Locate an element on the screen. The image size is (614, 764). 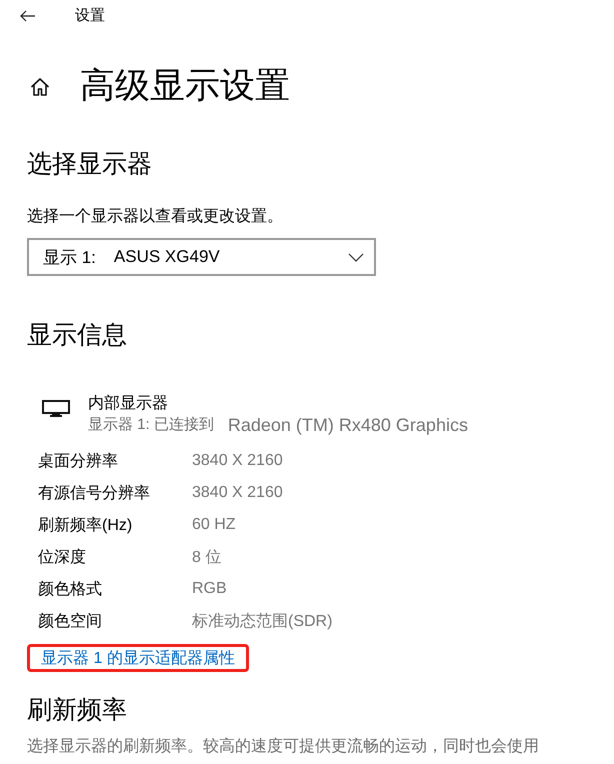
section-description: 选择一个显示器以查看或更改设置。 is located at coordinates (155, 216).